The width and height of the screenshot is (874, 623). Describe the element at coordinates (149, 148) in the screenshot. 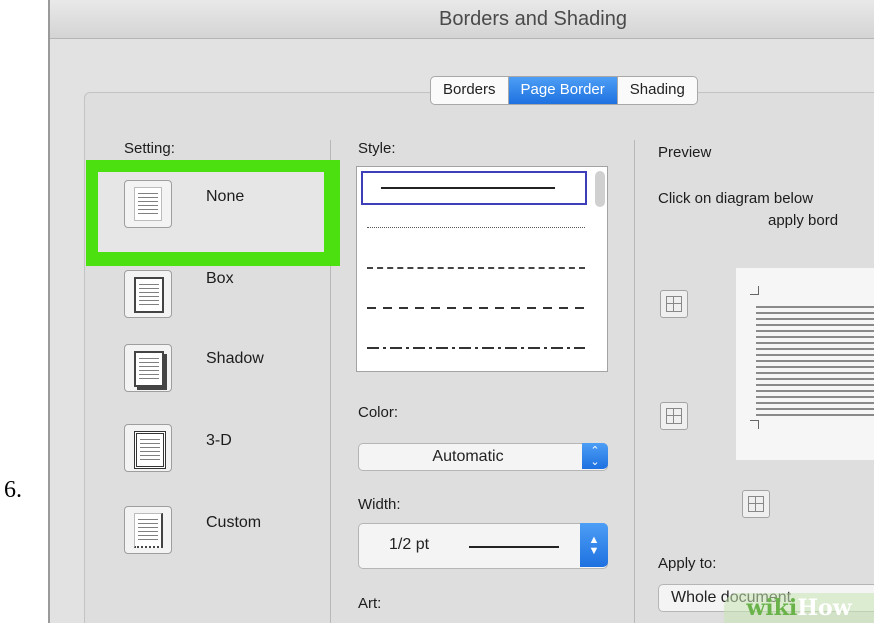

I see `setting-label: Setting:` at that location.